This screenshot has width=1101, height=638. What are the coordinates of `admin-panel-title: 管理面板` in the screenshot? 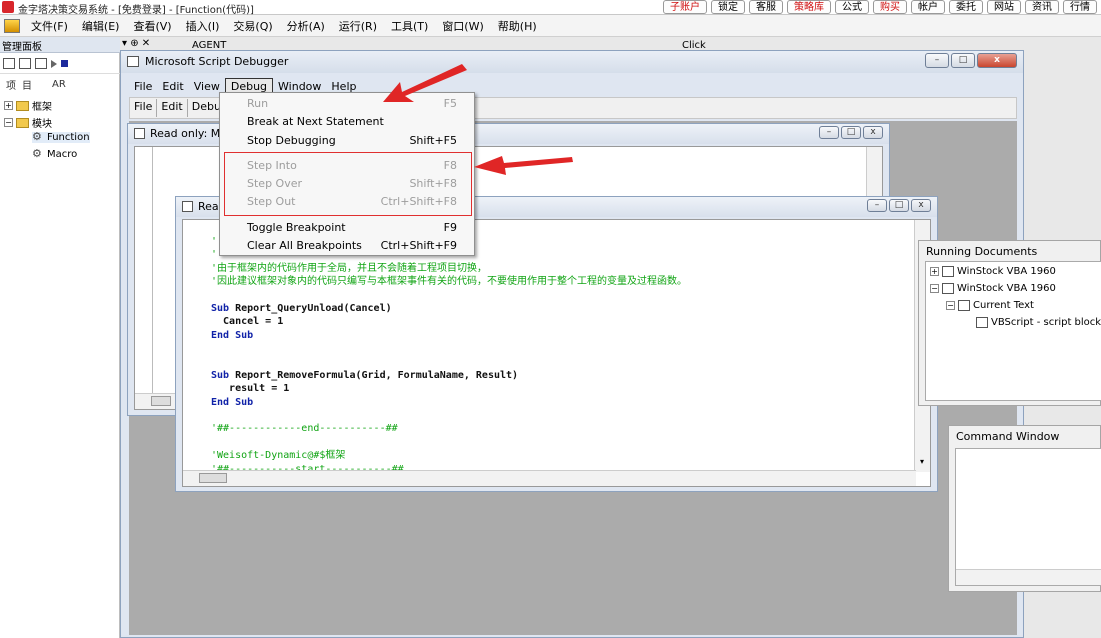 It's located at (22, 47).